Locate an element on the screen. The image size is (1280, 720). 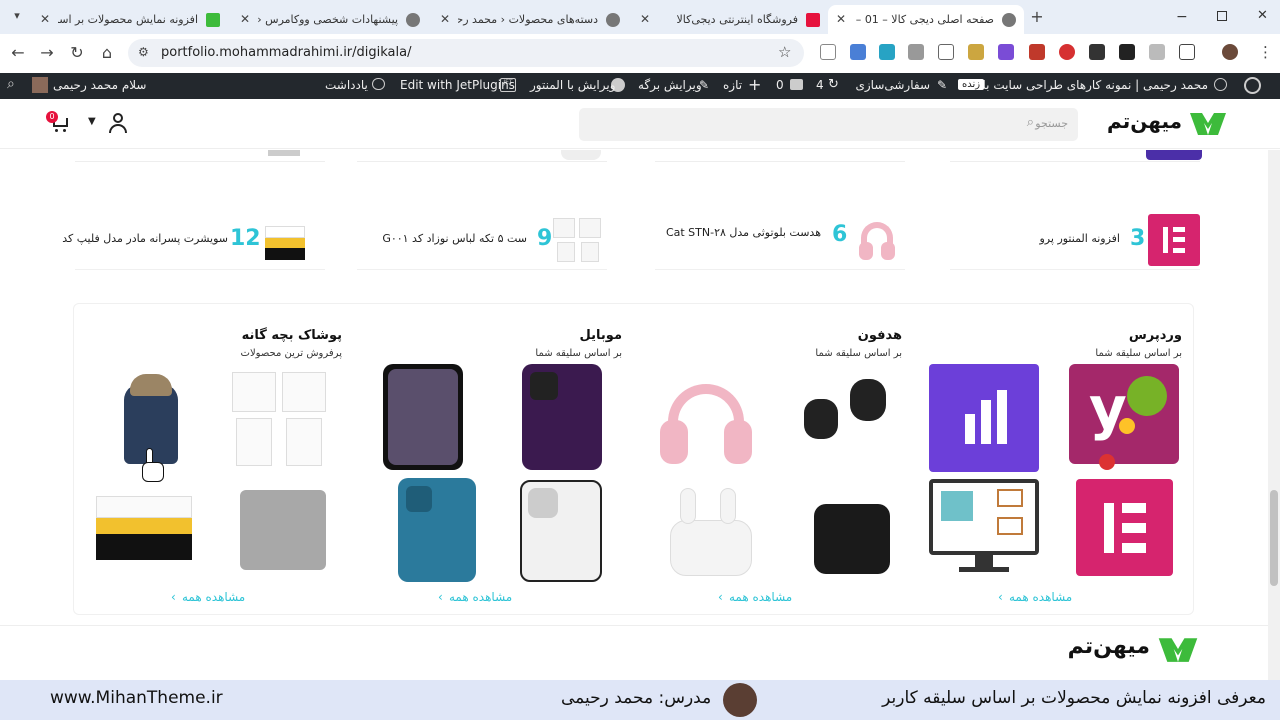
cat-headset-image is located at coordinates (880, 239).